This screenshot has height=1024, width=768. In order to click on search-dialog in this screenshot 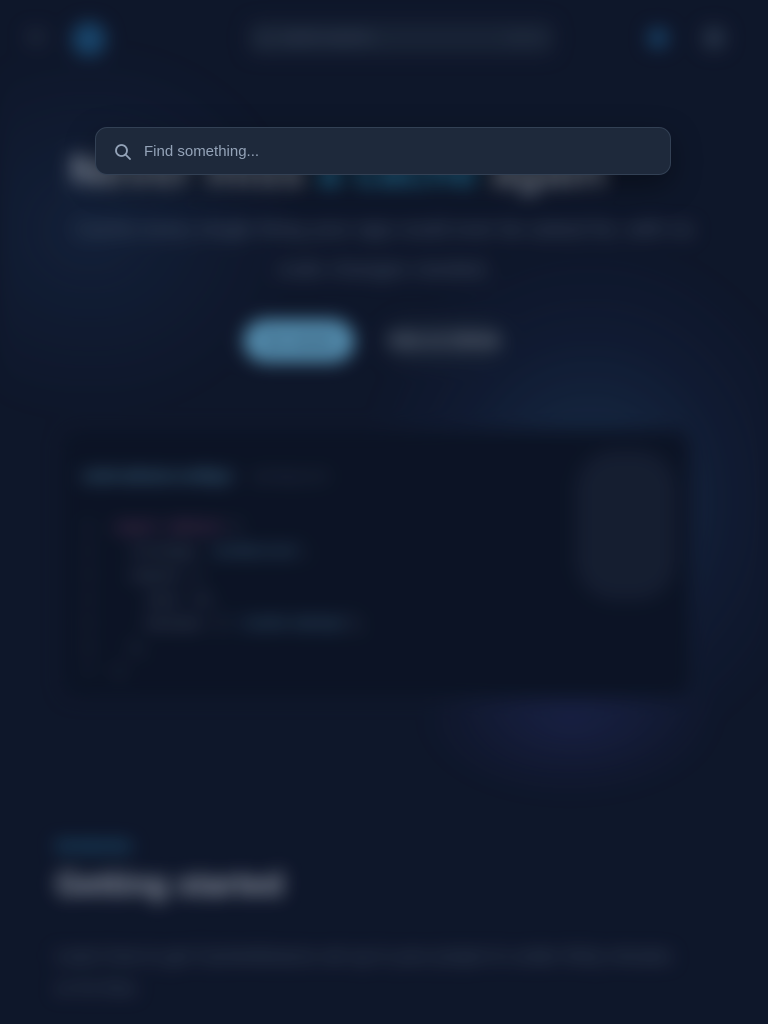, I will do `click(383, 151)`.